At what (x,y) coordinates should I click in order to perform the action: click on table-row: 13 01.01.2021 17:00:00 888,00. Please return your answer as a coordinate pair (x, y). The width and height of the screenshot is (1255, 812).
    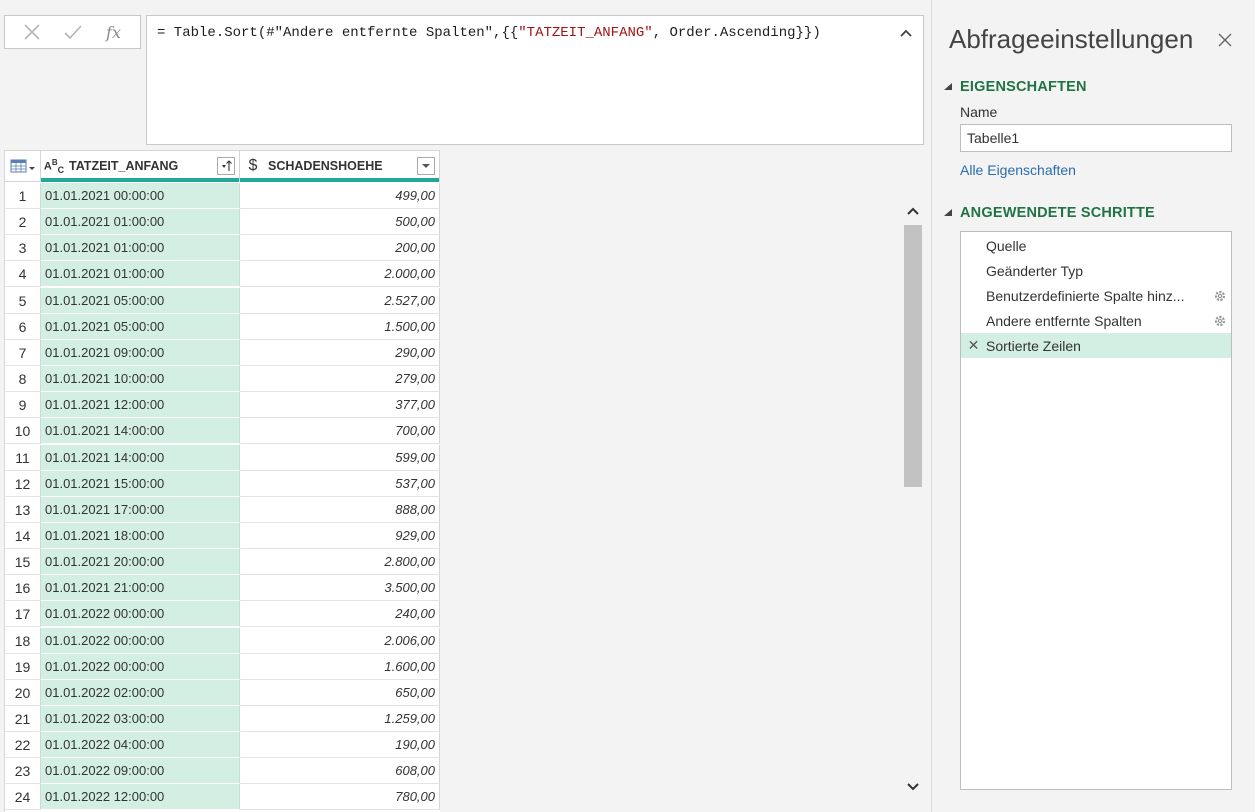
    Looking at the image, I should click on (222, 509).